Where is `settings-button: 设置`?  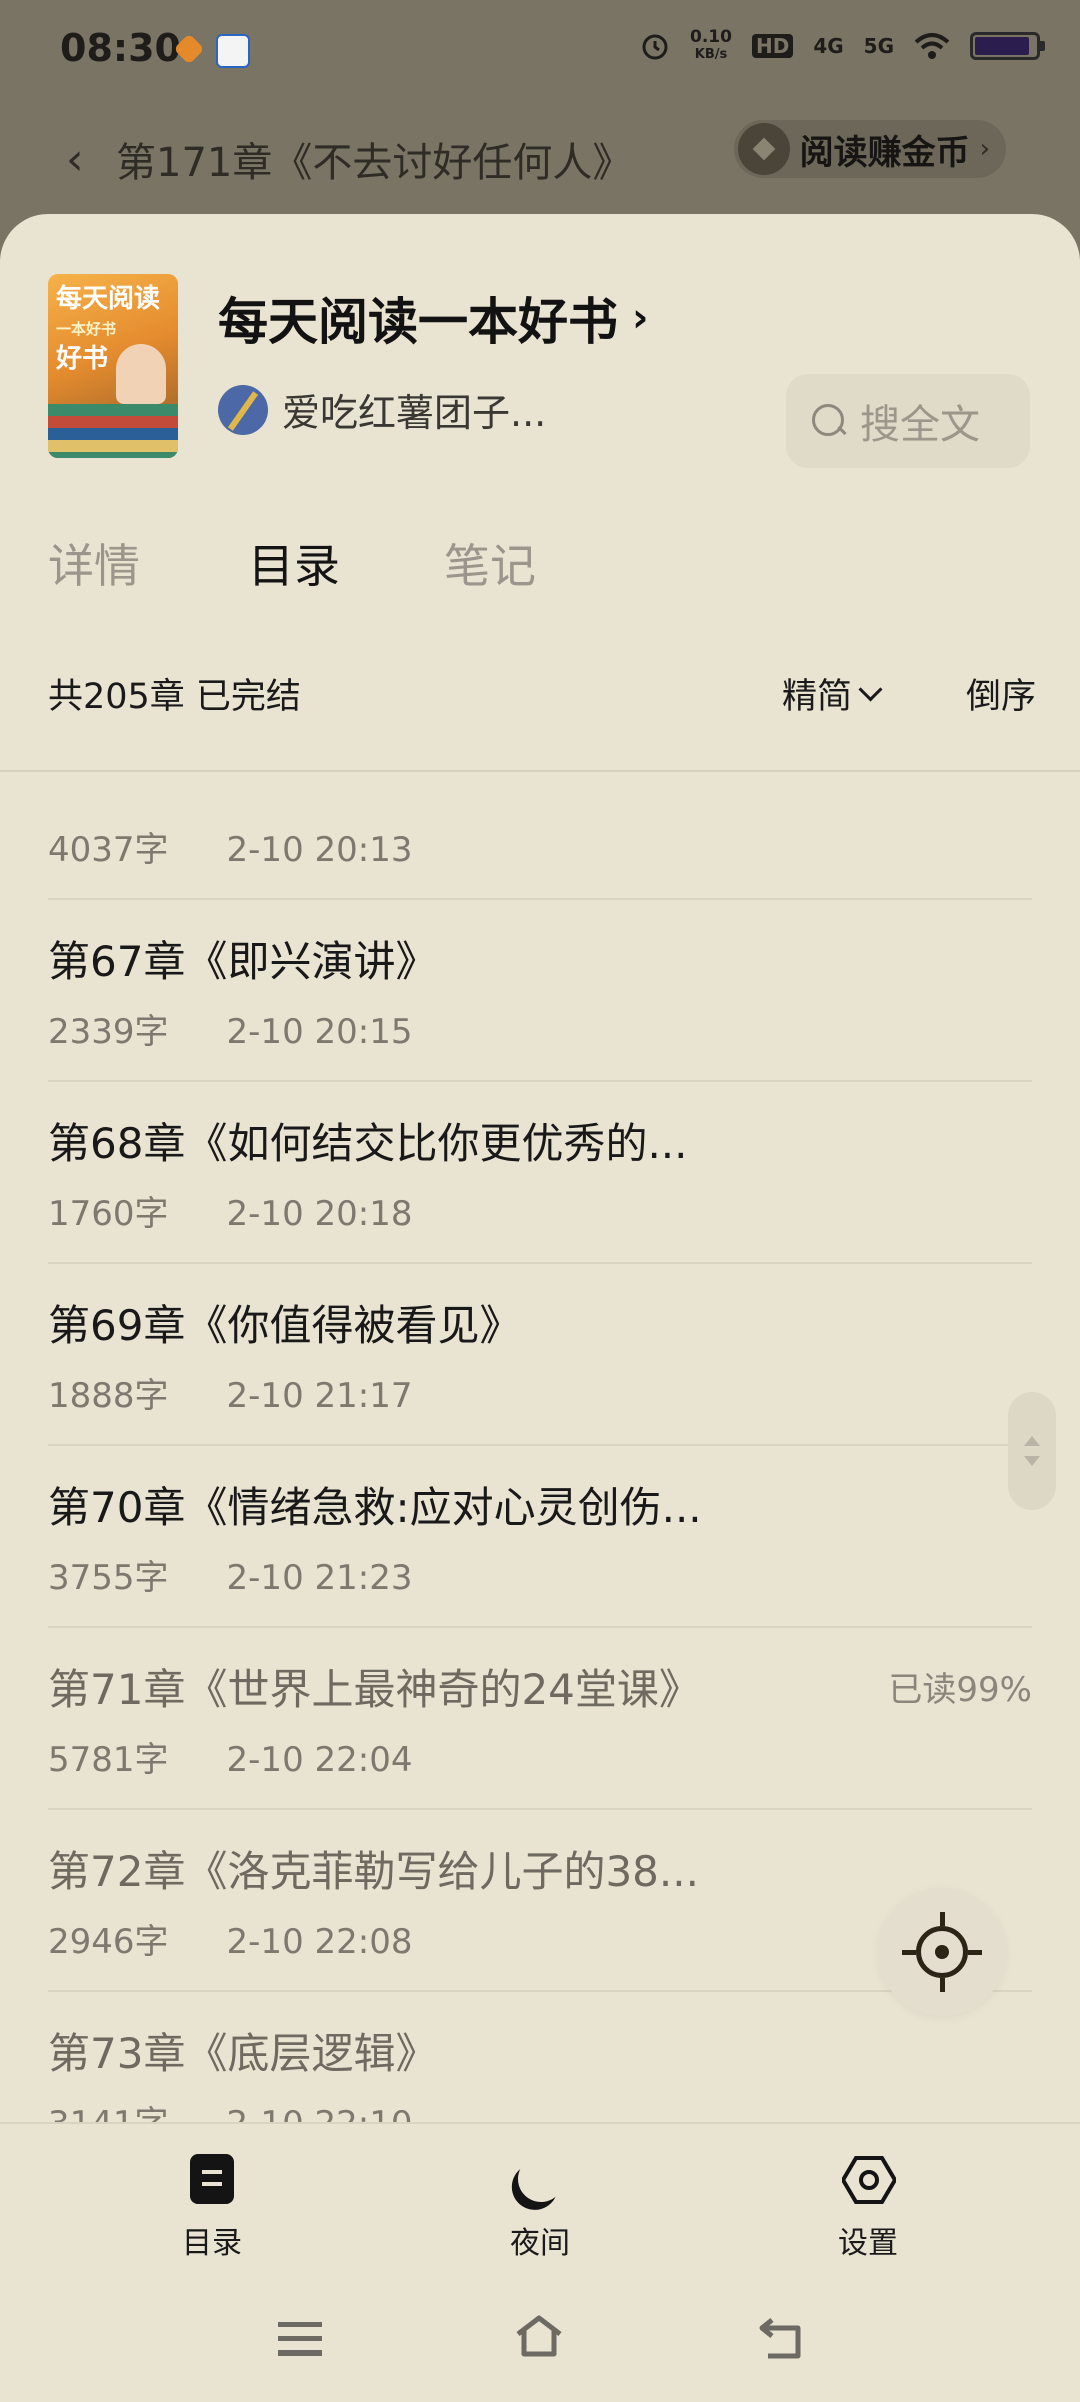
settings-button: 设置 is located at coordinates (868, 2207).